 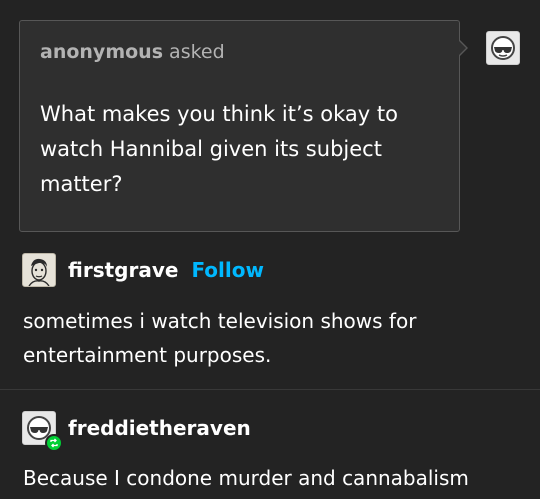 What do you see at coordinates (227, 270) in the screenshot?
I see `follow-button: Follow` at bounding box center [227, 270].